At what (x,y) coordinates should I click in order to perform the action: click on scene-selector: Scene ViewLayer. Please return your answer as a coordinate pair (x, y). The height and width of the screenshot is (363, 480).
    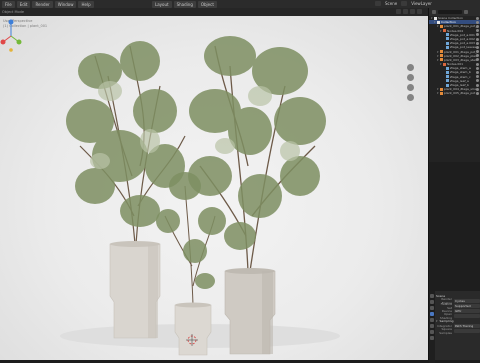
    Looking at the image, I should click on (403, 3).